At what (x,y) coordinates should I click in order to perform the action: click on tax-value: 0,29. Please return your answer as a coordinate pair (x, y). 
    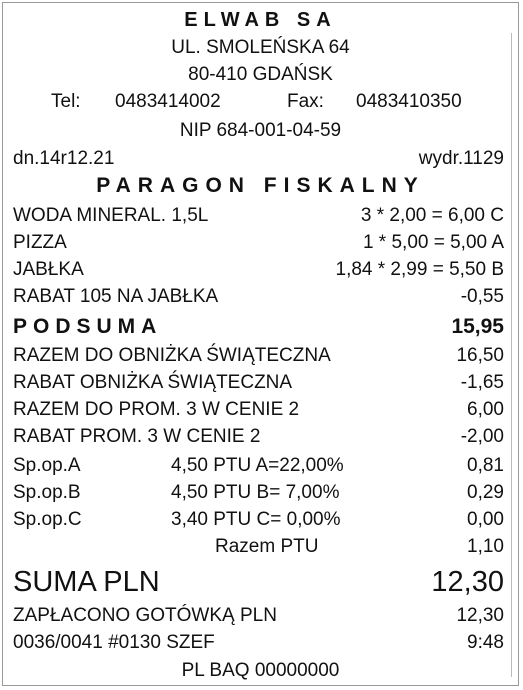
    Looking at the image, I should click on (485, 492).